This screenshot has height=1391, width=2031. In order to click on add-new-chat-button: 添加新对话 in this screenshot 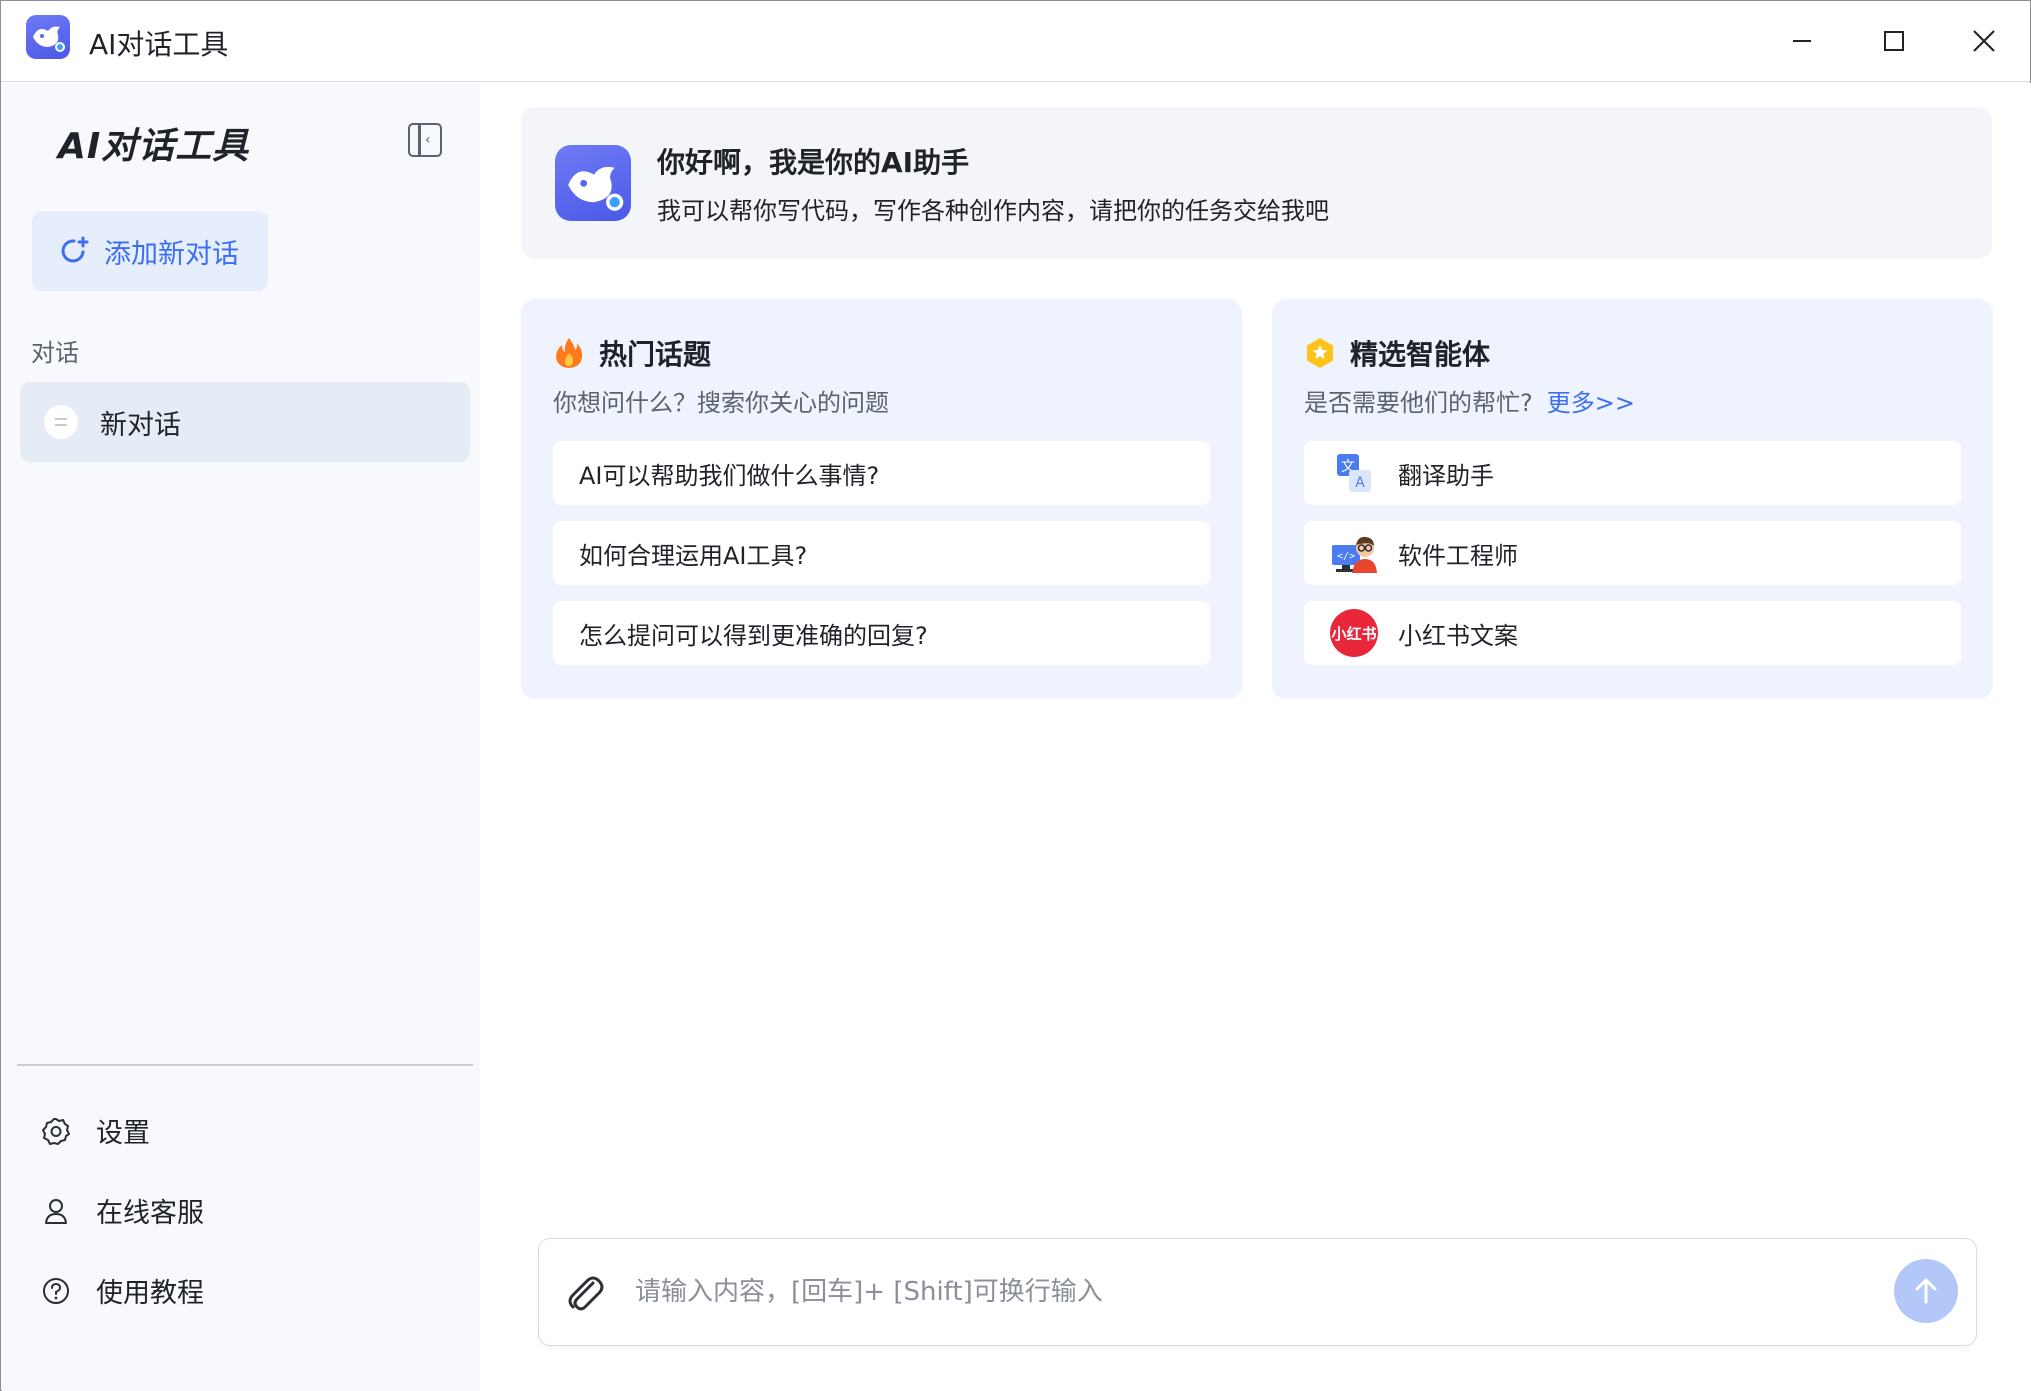, I will do `click(150, 251)`.